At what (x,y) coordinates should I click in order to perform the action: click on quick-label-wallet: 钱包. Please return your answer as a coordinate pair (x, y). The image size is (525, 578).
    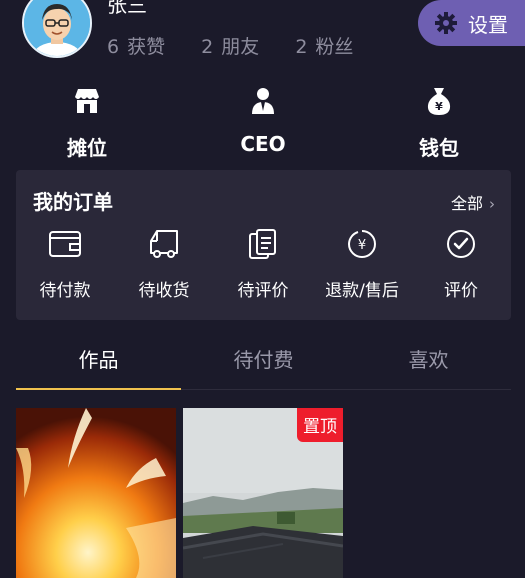
    Looking at the image, I should click on (439, 148).